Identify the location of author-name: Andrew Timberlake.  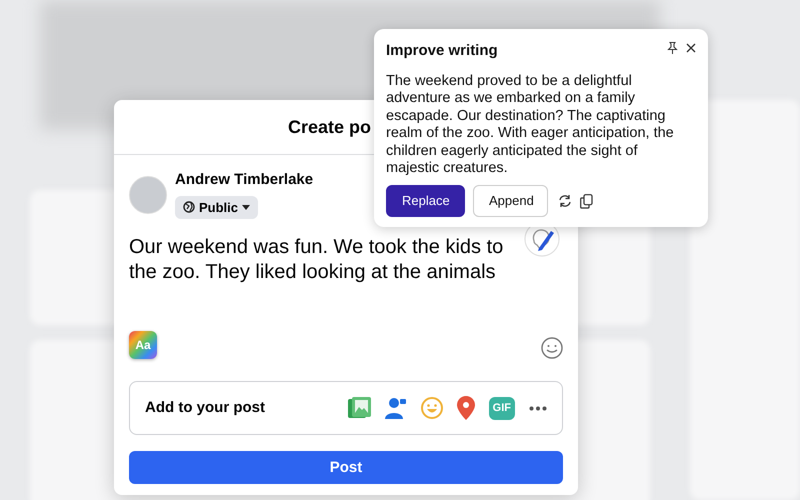
(244, 180).